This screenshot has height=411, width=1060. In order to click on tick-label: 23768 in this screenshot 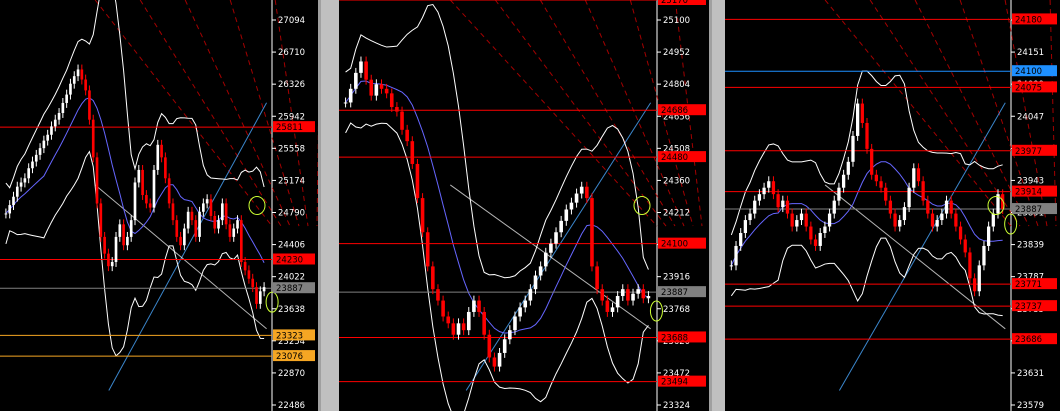, I will do `click(676, 310)`.